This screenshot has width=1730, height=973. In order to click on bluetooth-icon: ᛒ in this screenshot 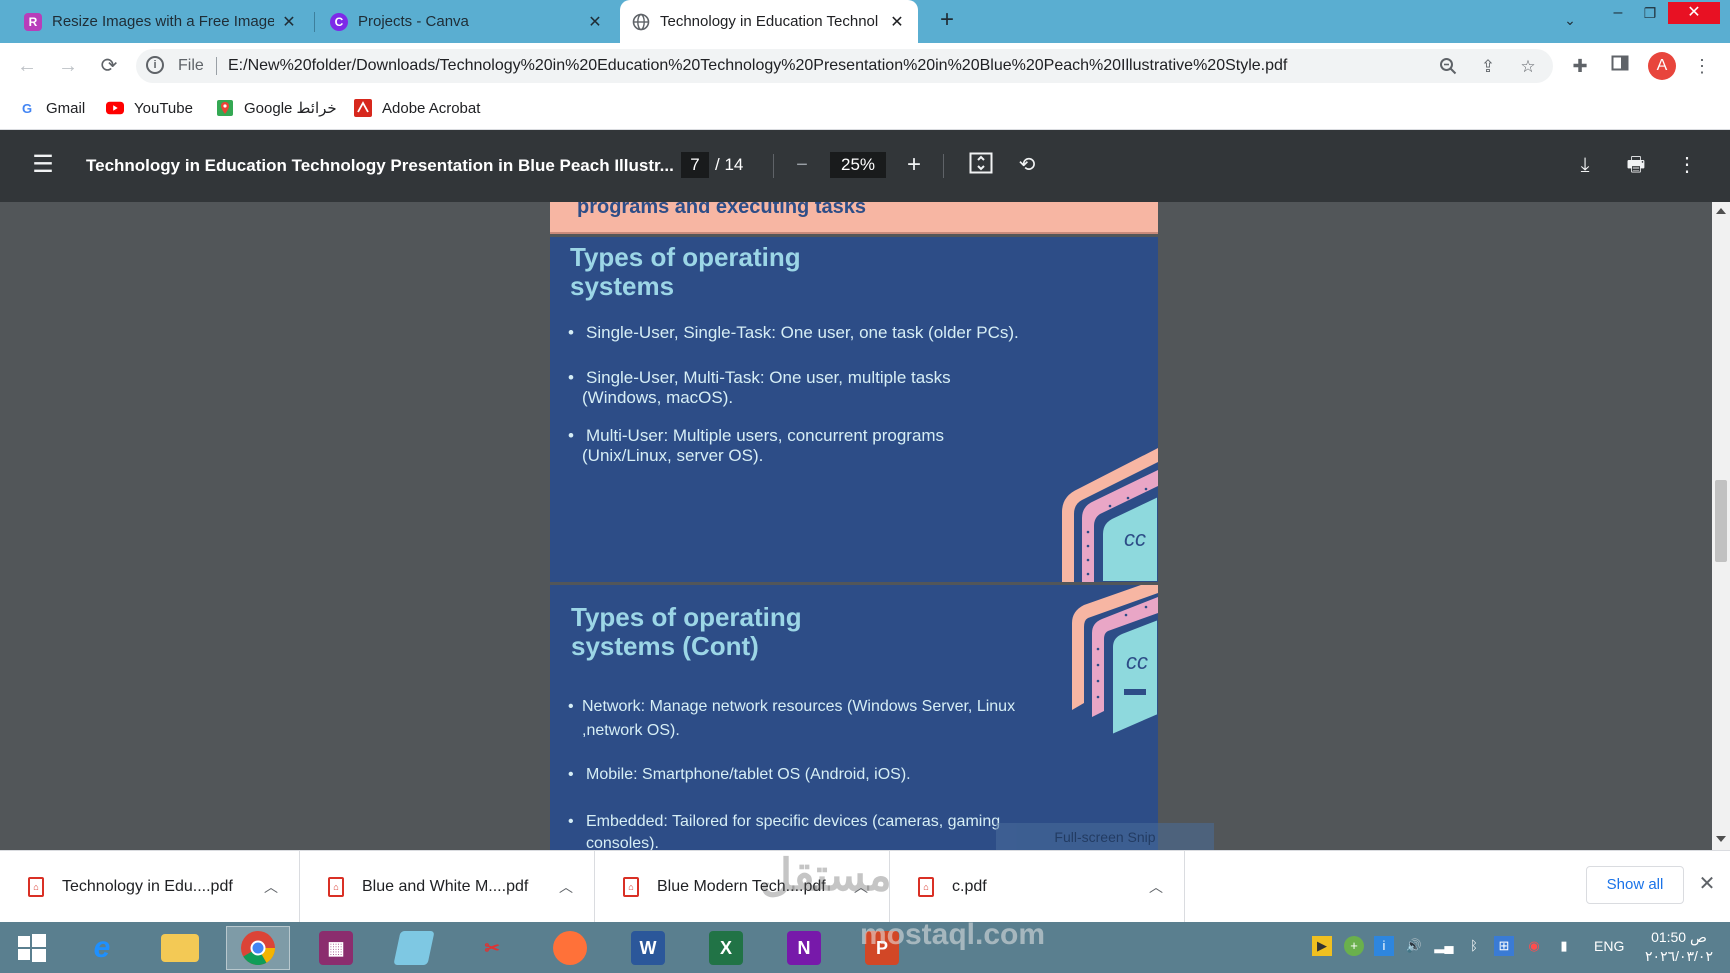, I will do `click(1474, 946)`.